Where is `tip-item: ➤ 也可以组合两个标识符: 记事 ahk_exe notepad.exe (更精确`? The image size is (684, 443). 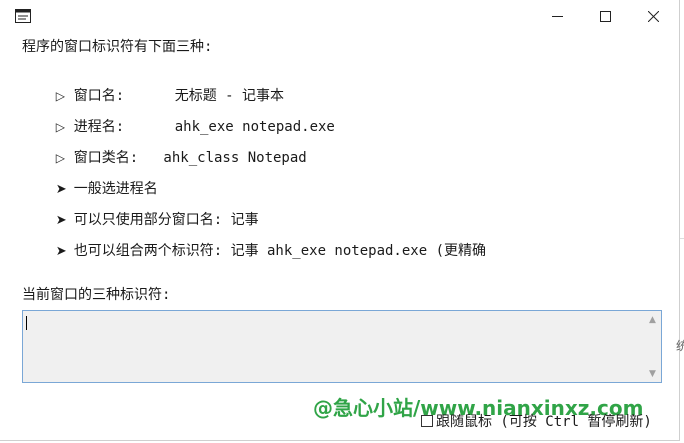 tip-item: ➤ 也可以组合两个标识符: 记事 ahk_exe notepad.exe (更精确 is located at coordinates (254, 251).